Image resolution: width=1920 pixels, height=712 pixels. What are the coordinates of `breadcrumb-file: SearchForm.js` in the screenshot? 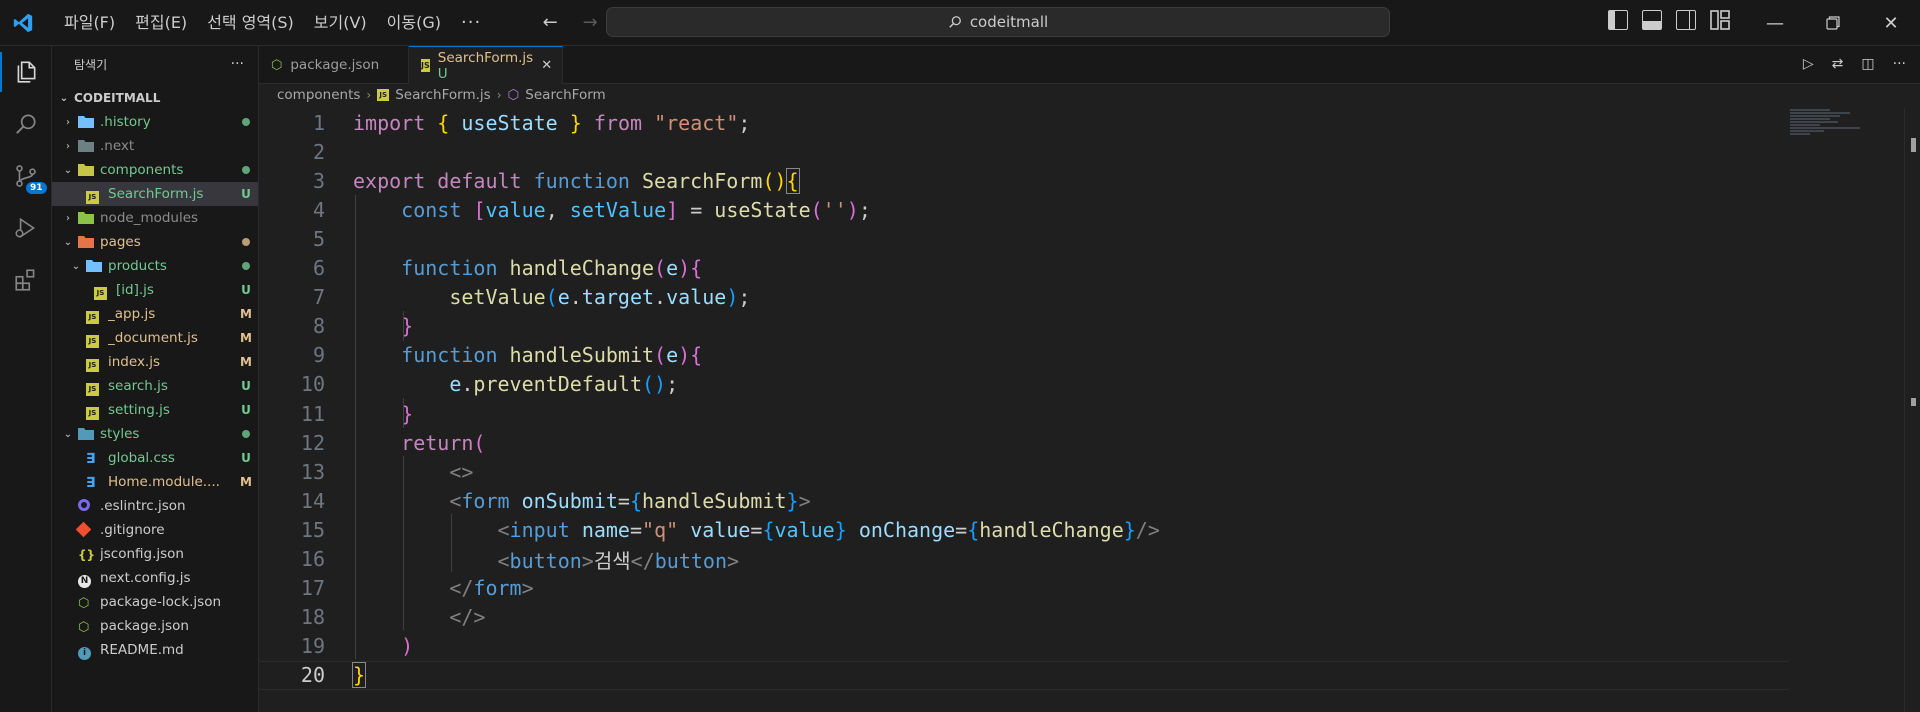 It's located at (442, 95).